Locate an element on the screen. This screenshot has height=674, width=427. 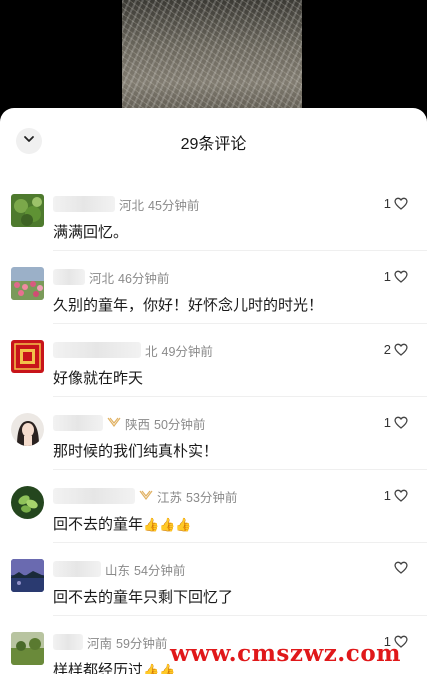
like-button is located at coordinates (399, 567).